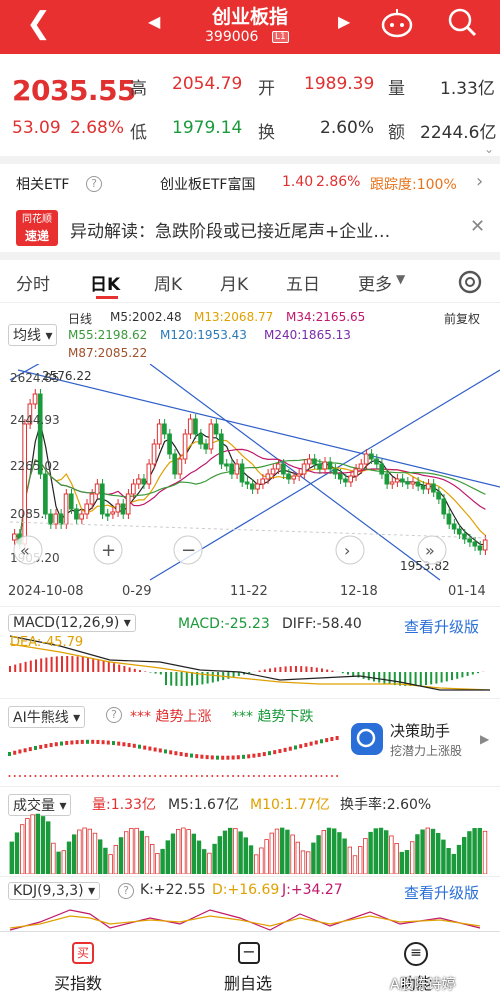  Describe the element at coordinates (477, 226) in the screenshot. I see `close-icon: ✕` at that location.